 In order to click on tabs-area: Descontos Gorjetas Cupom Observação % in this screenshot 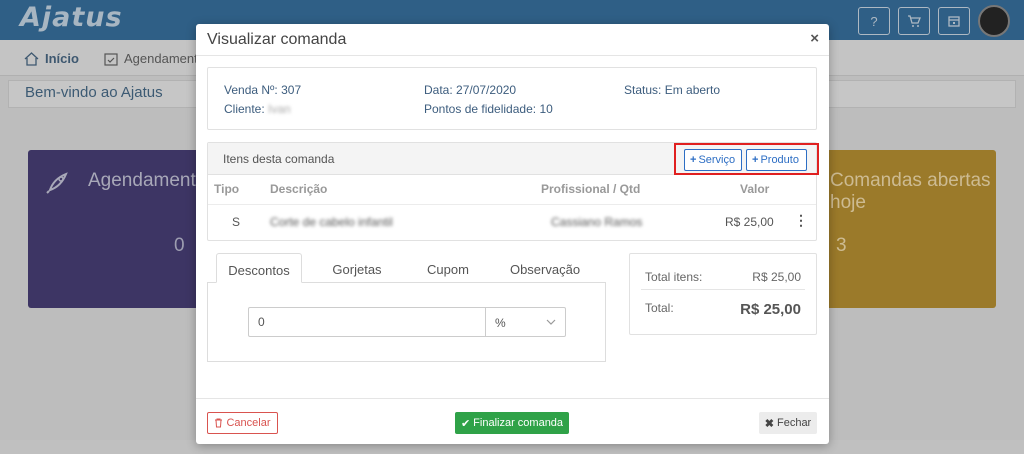, I will do `click(406, 308)`.